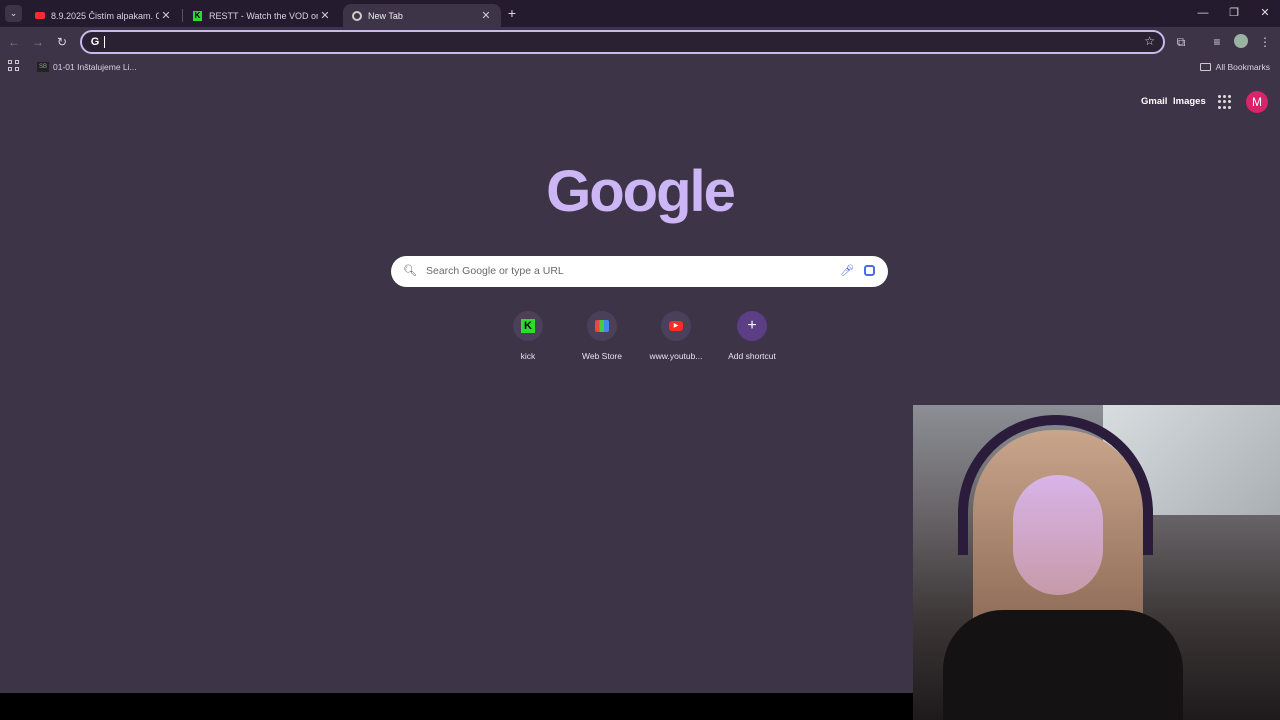  I want to click on tab-search-chevron-icon: ⌄, so click(13, 13).